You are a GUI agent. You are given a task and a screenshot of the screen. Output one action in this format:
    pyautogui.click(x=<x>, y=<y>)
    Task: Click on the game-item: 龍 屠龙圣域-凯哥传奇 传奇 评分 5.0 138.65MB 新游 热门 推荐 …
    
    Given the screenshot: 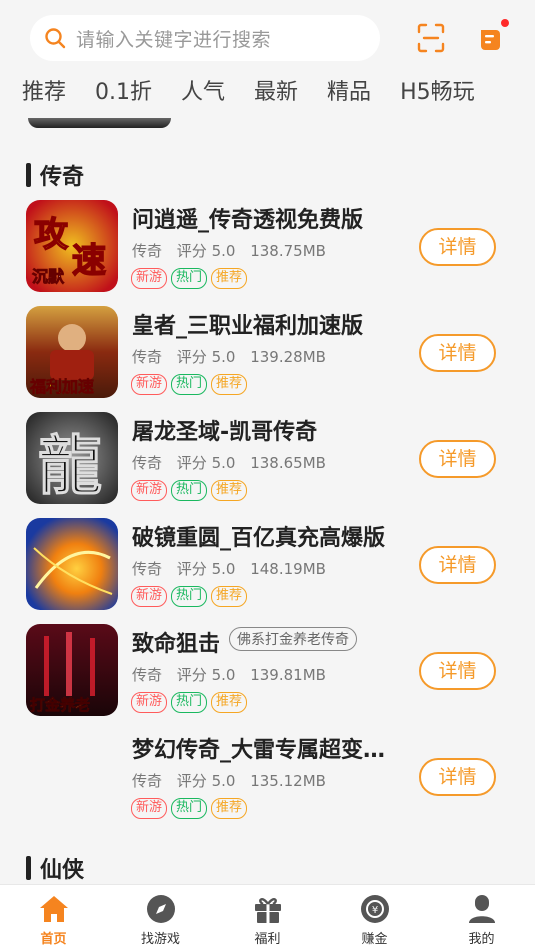 What is the action you would take?
    pyautogui.click(x=267, y=465)
    